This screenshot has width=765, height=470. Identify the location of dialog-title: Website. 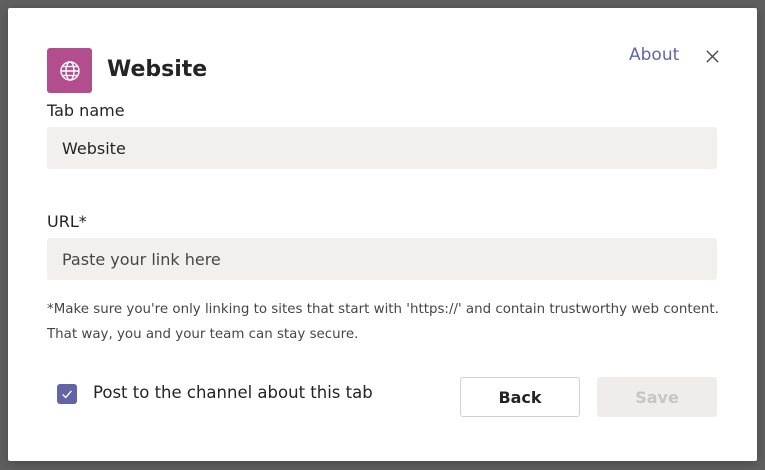
(157, 69).